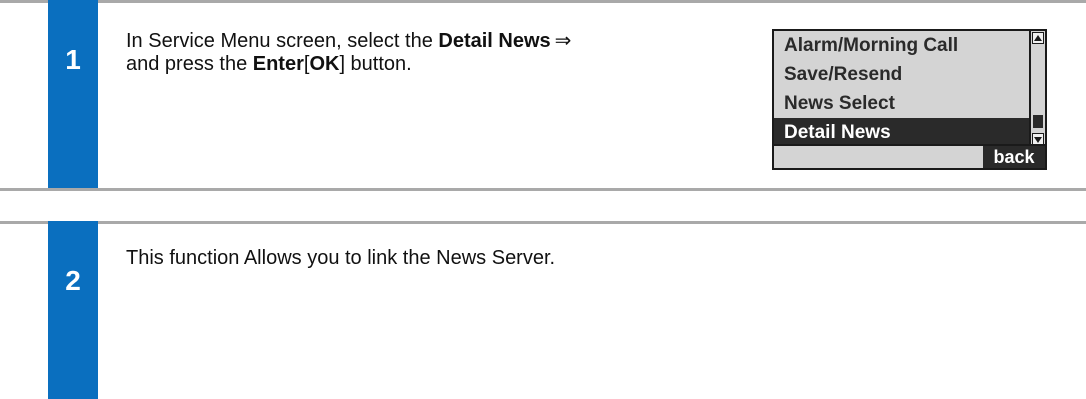  I want to click on softkey-bar: back, so click(909, 156).